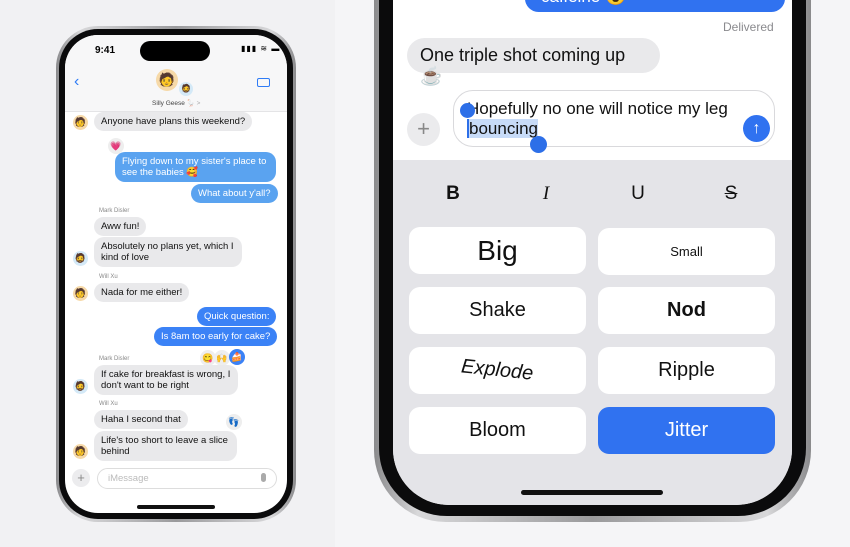 The height and width of the screenshot is (547, 850). What do you see at coordinates (756, 128) in the screenshot?
I see `send-arrow-up-icon: ↑` at bounding box center [756, 128].